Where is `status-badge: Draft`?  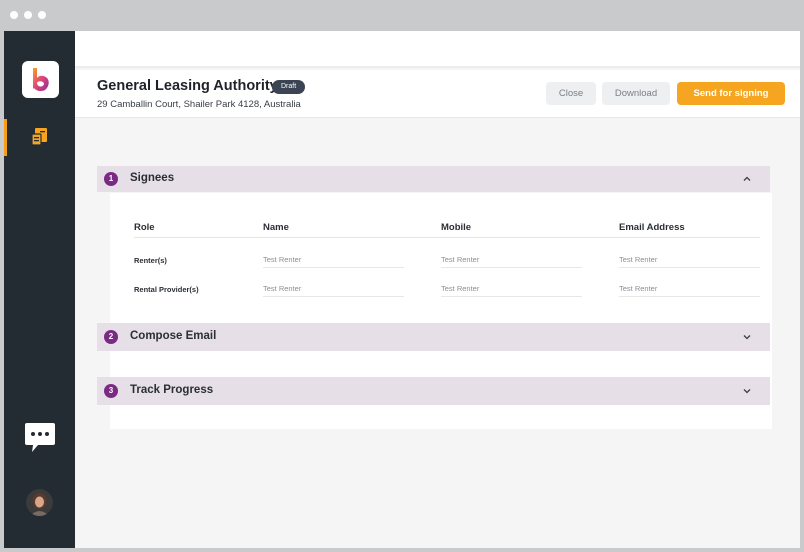
status-badge: Draft is located at coordinates (289, 87).